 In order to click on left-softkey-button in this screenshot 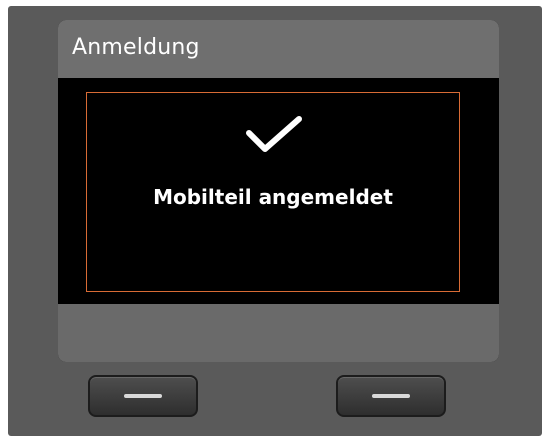, I will do `click(143, 396)`.